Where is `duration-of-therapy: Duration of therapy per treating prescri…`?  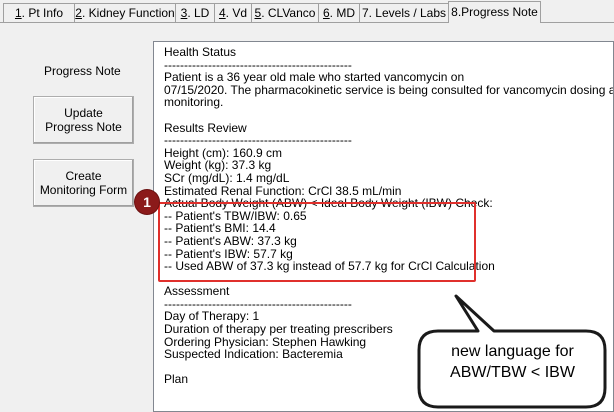
duration-of-therapy: Duration of therapy per treating prescri… is located at coordinates (278, 329).